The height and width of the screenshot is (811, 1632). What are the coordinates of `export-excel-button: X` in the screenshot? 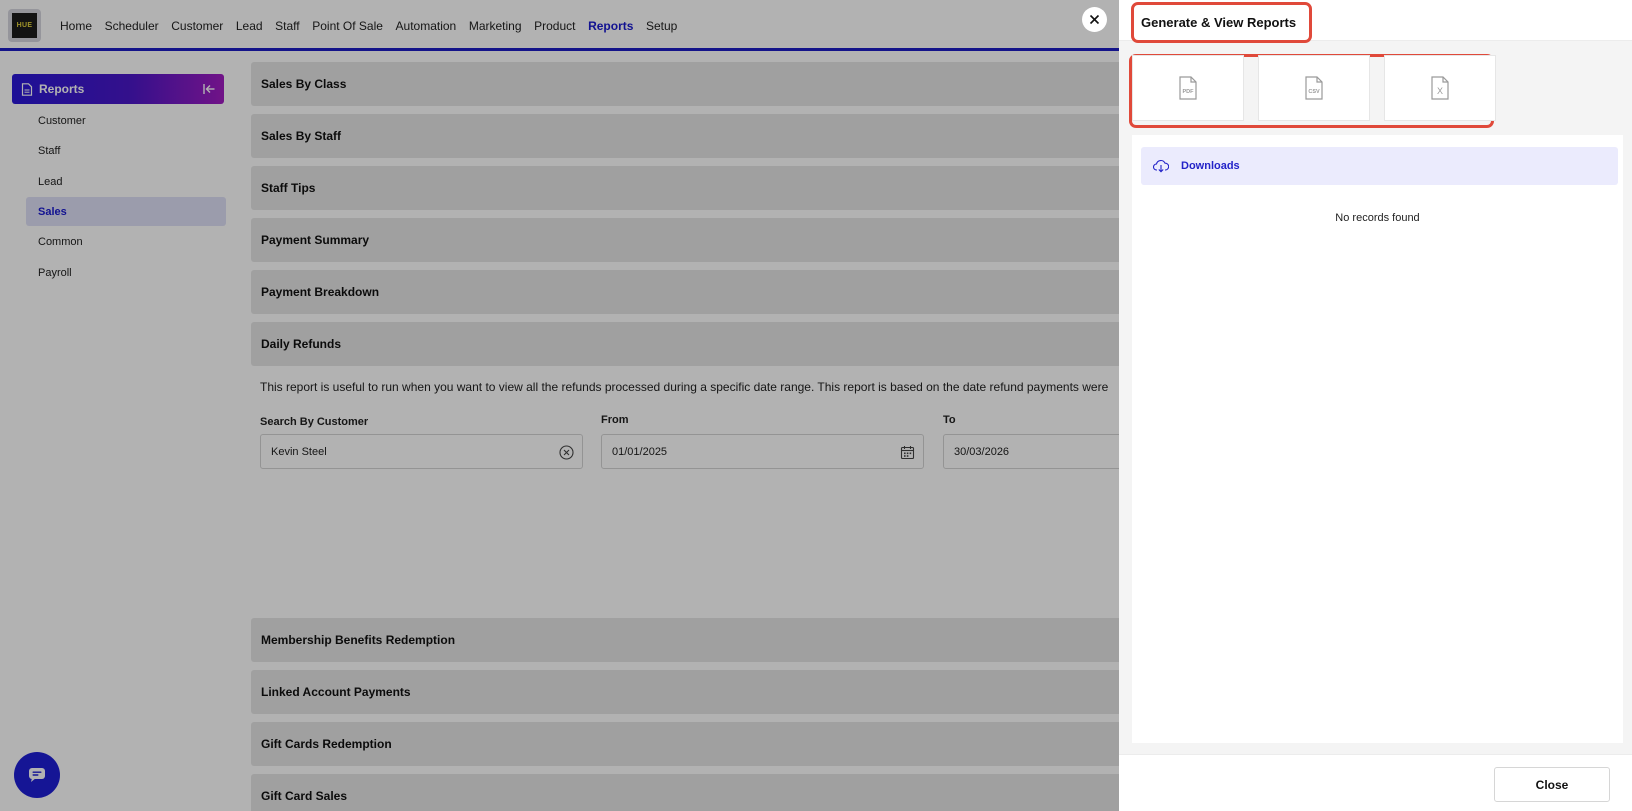 It's located at (1440, 88).